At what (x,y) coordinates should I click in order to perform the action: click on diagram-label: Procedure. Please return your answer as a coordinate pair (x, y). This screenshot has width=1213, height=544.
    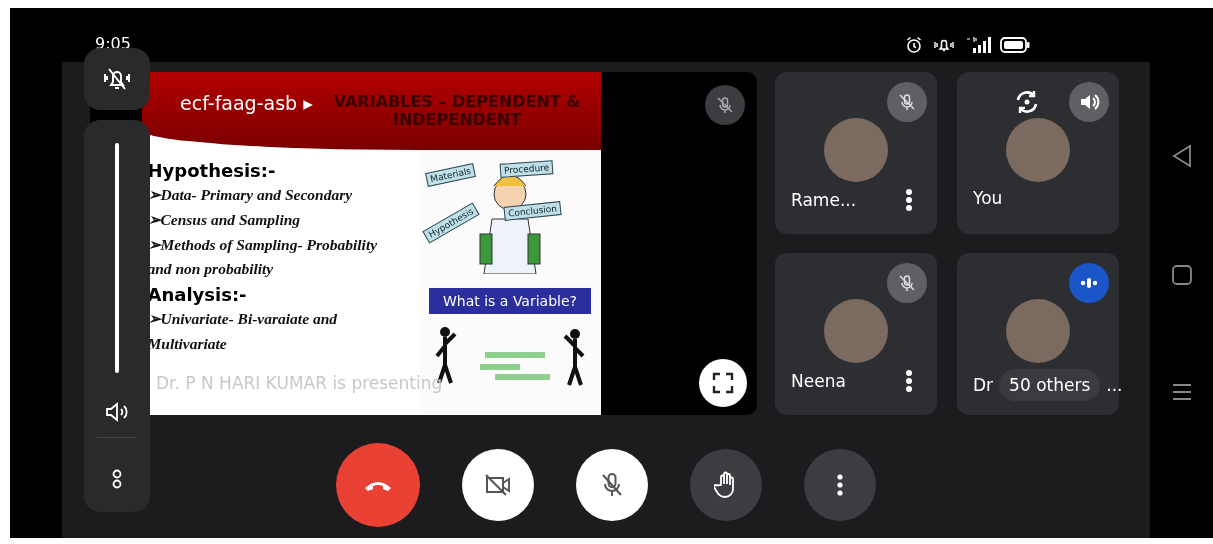
    Looking at the image, I should click on (526, 169).